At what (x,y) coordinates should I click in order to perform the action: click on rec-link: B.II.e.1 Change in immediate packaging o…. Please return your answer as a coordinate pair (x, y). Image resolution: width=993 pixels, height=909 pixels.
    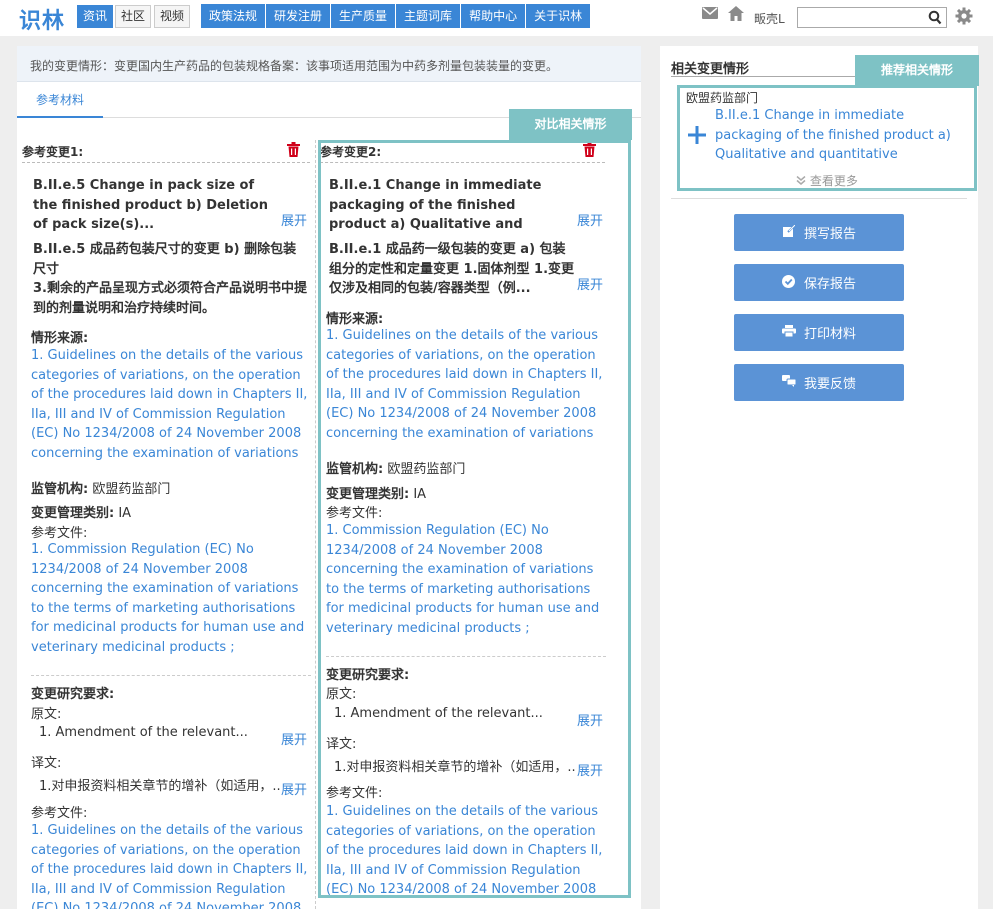
    Looking at the image, I should click on (842, 135).